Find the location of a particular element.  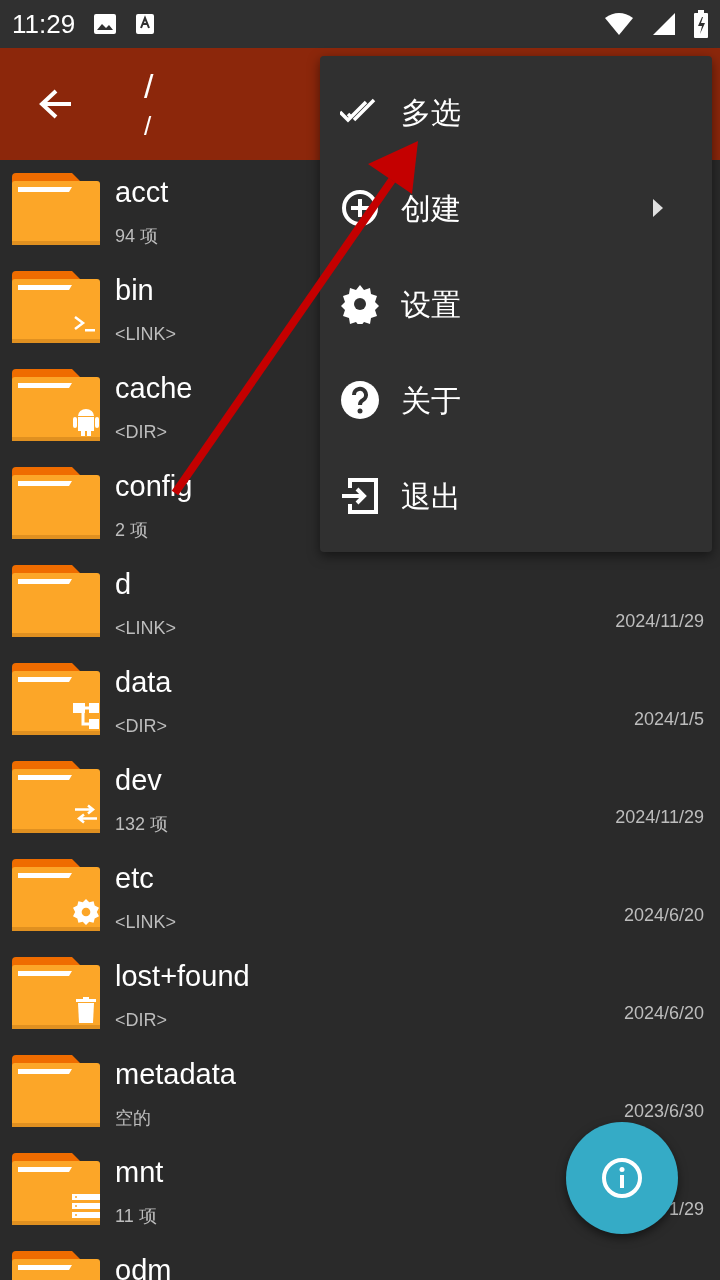

file-name: metadata is located at coordinates (175, 1074).